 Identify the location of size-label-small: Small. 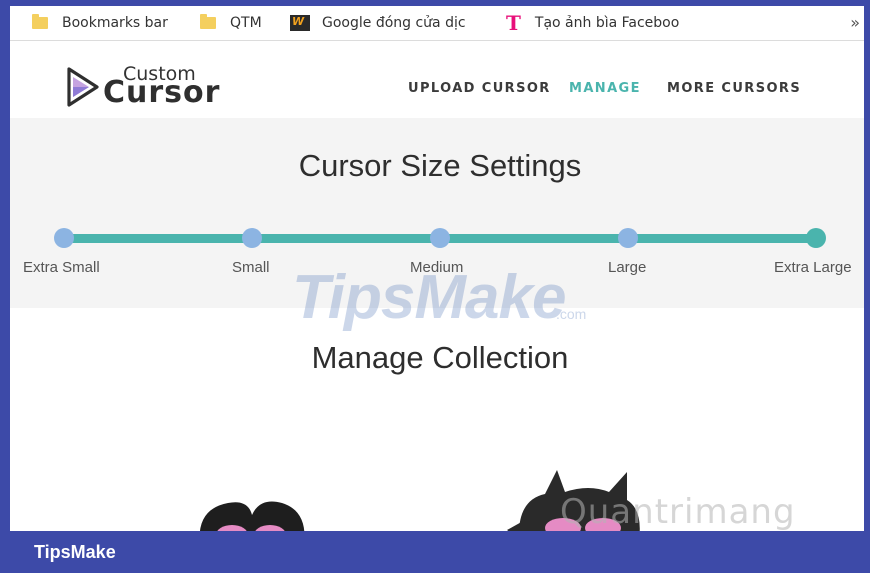
(251, 267).